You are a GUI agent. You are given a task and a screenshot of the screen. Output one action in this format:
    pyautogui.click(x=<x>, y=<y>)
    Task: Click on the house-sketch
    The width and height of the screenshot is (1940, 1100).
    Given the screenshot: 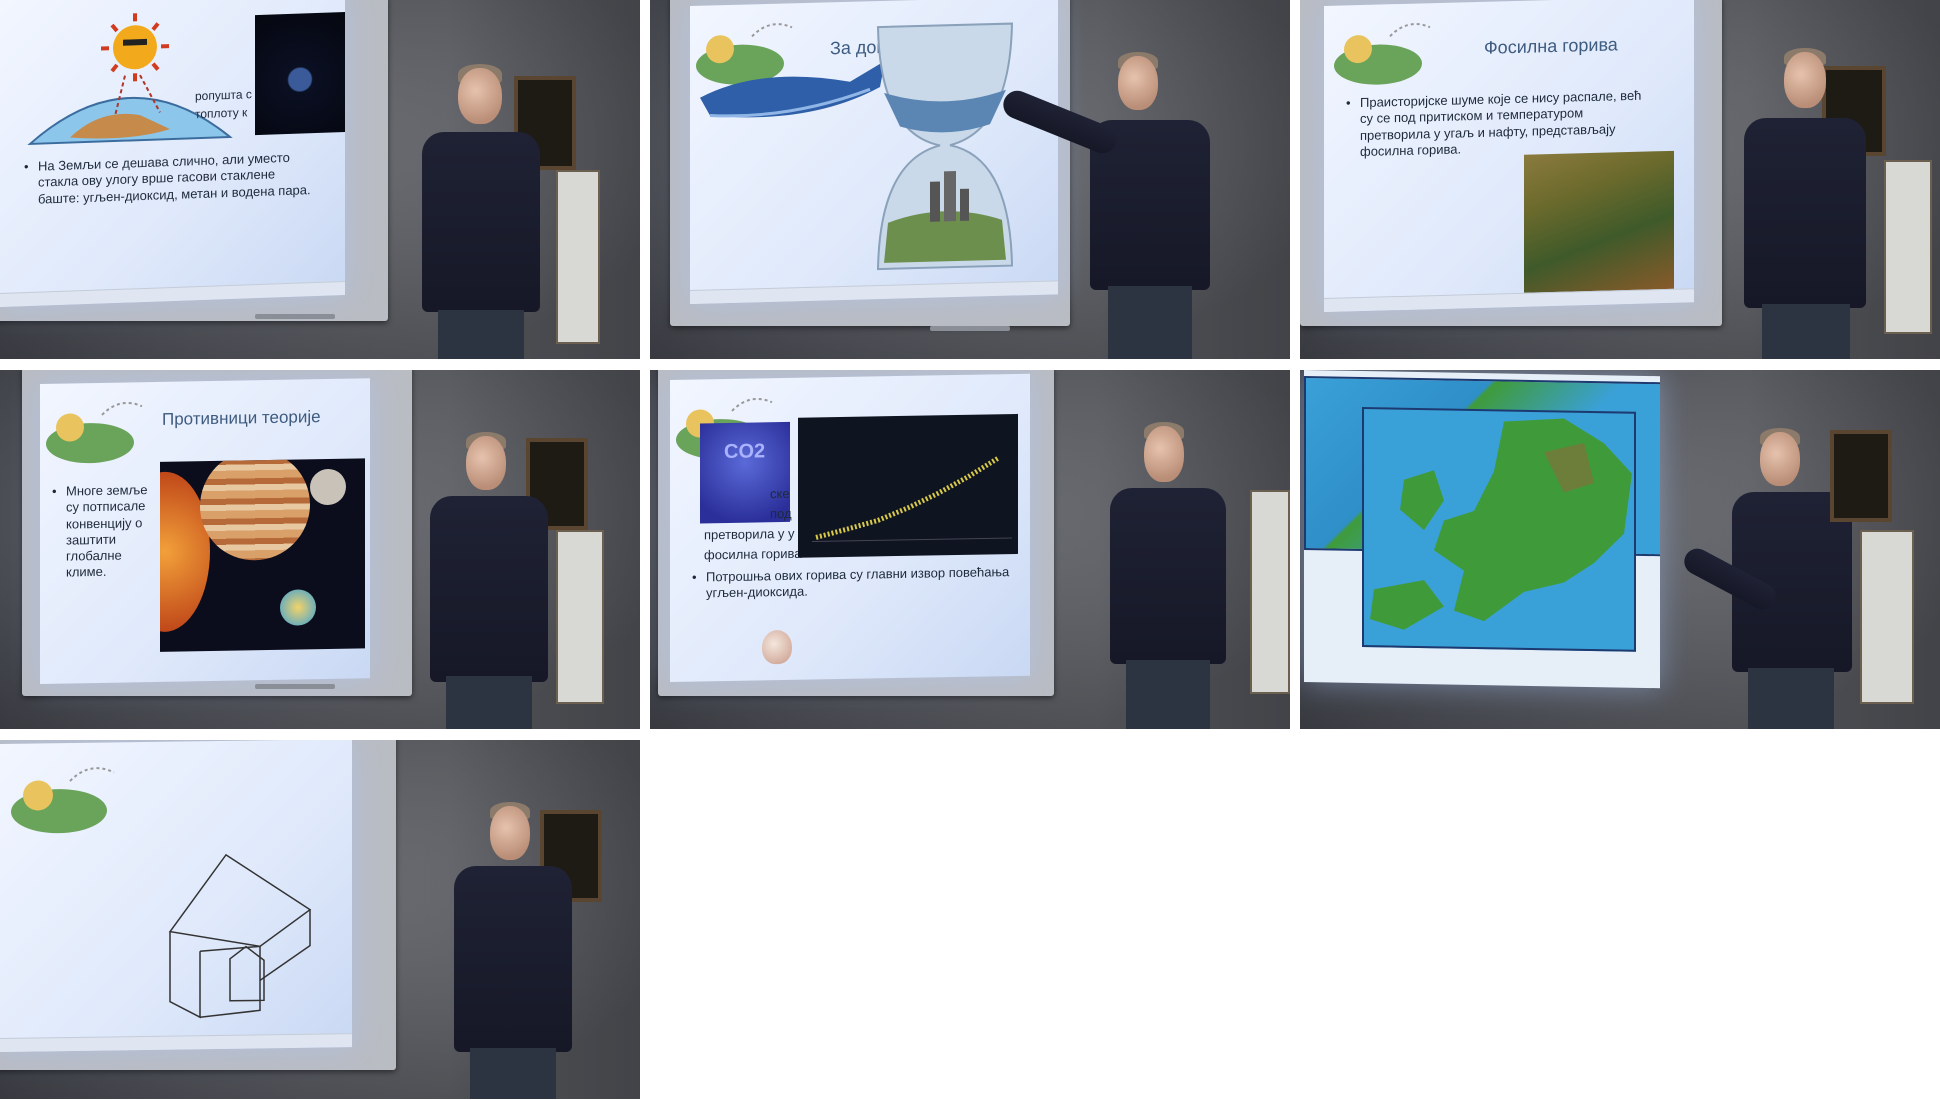 What is the action you would take?
    pyautogui.click(x=240, y=936)
    